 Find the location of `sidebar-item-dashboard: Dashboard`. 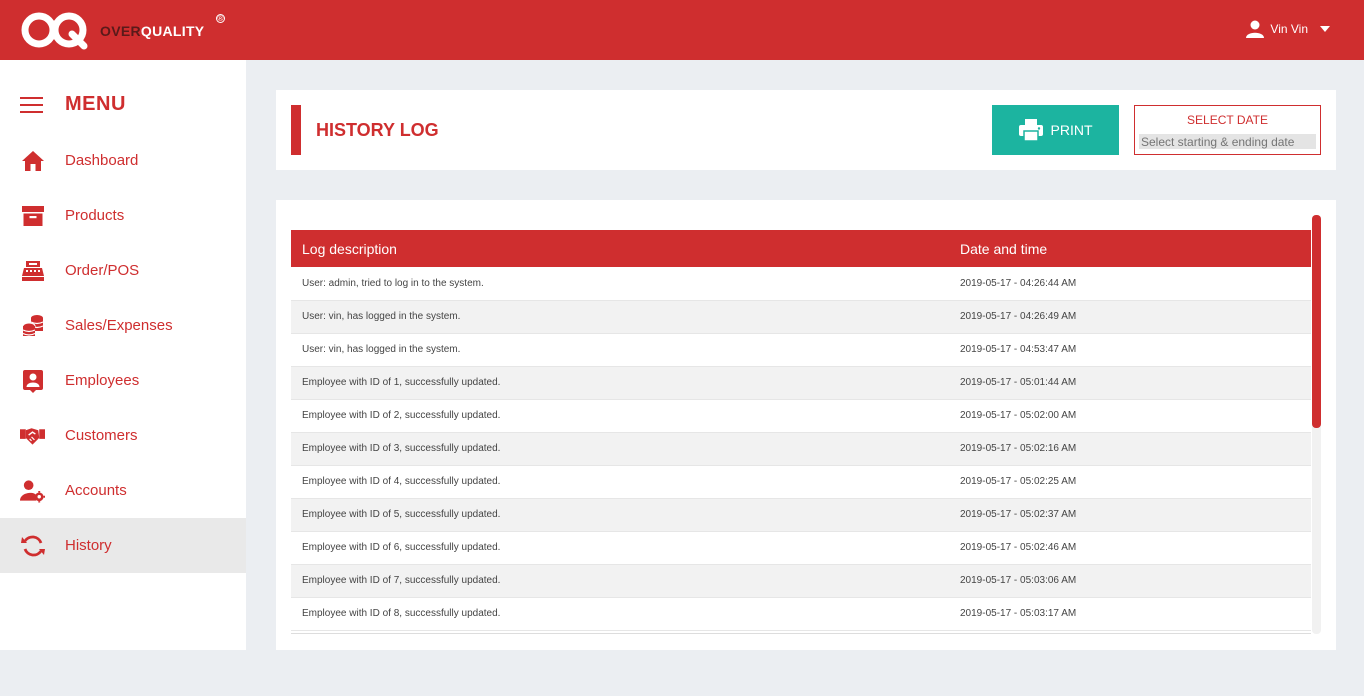

sidebar-item-dashboard: Dashboard is located at coordinates (123, 160).